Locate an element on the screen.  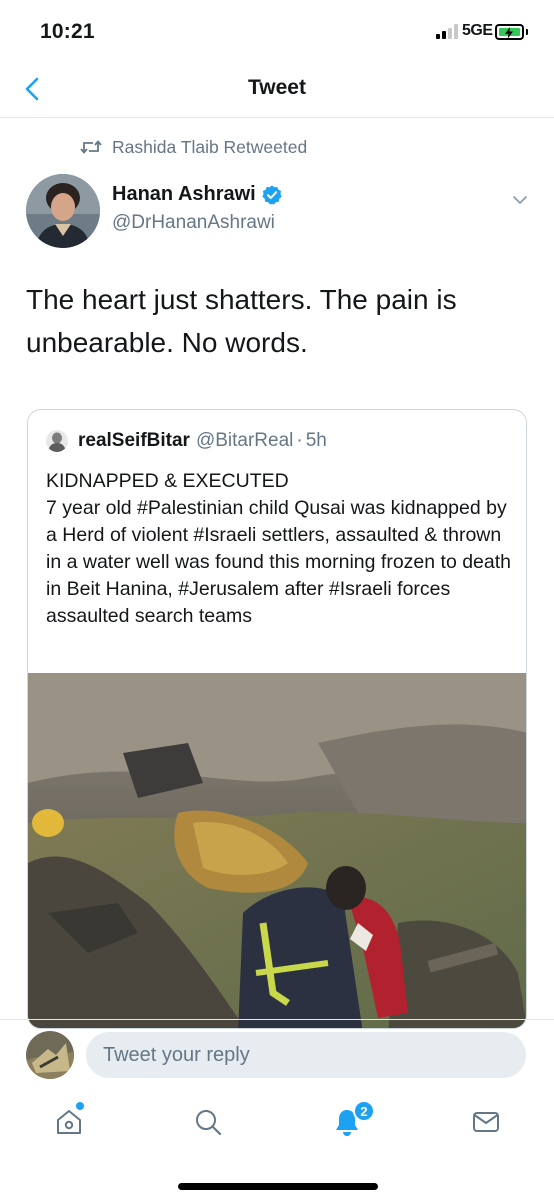
tab-messages is located at coordinates (486, 1122).